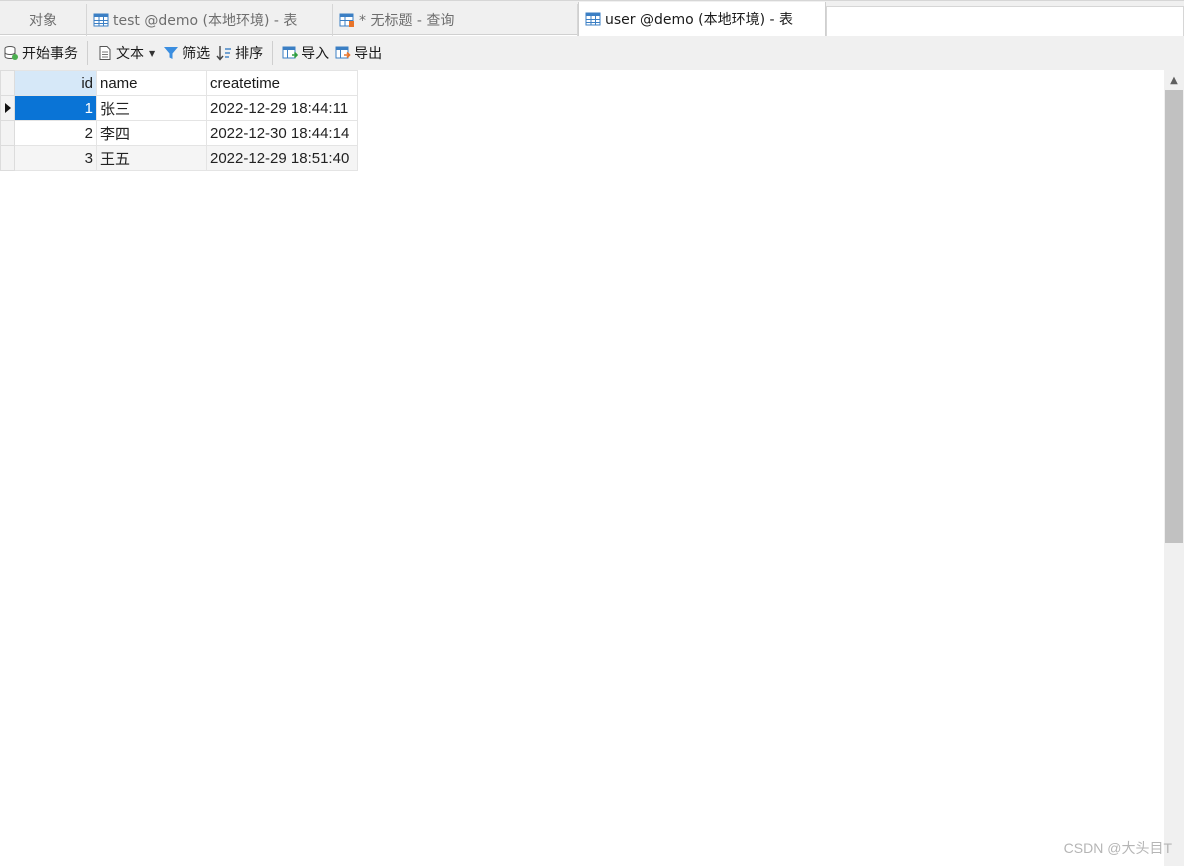  What do you see at coordinates (592, 53) in the screenshot?
I see `toolbar: 开始事务 文本 ▼ 筛选 排序 导入 导出` at bounding box center [592, 53].